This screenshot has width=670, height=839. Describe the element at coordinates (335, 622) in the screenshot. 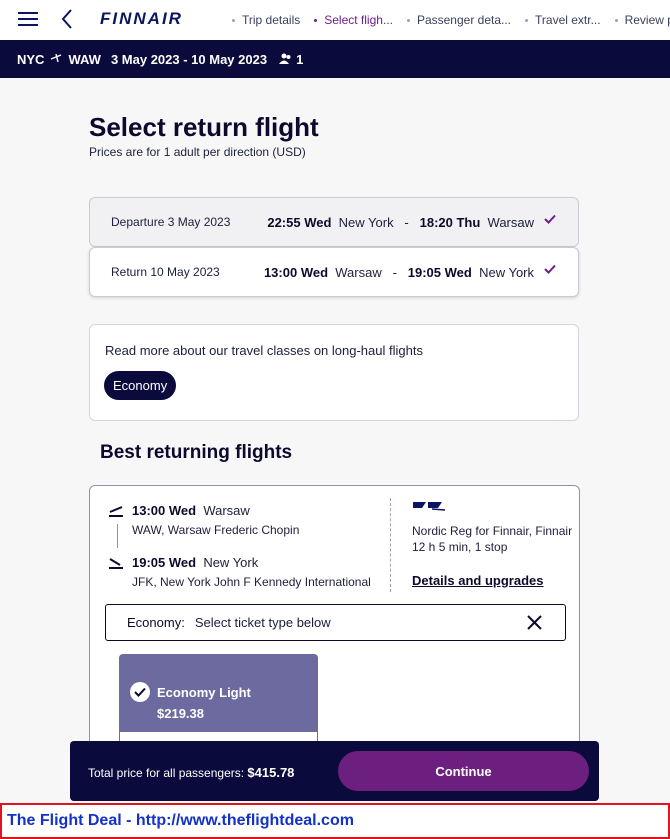

I see `cabin-selection-bar: Economy: Select ticket type below` at that location.